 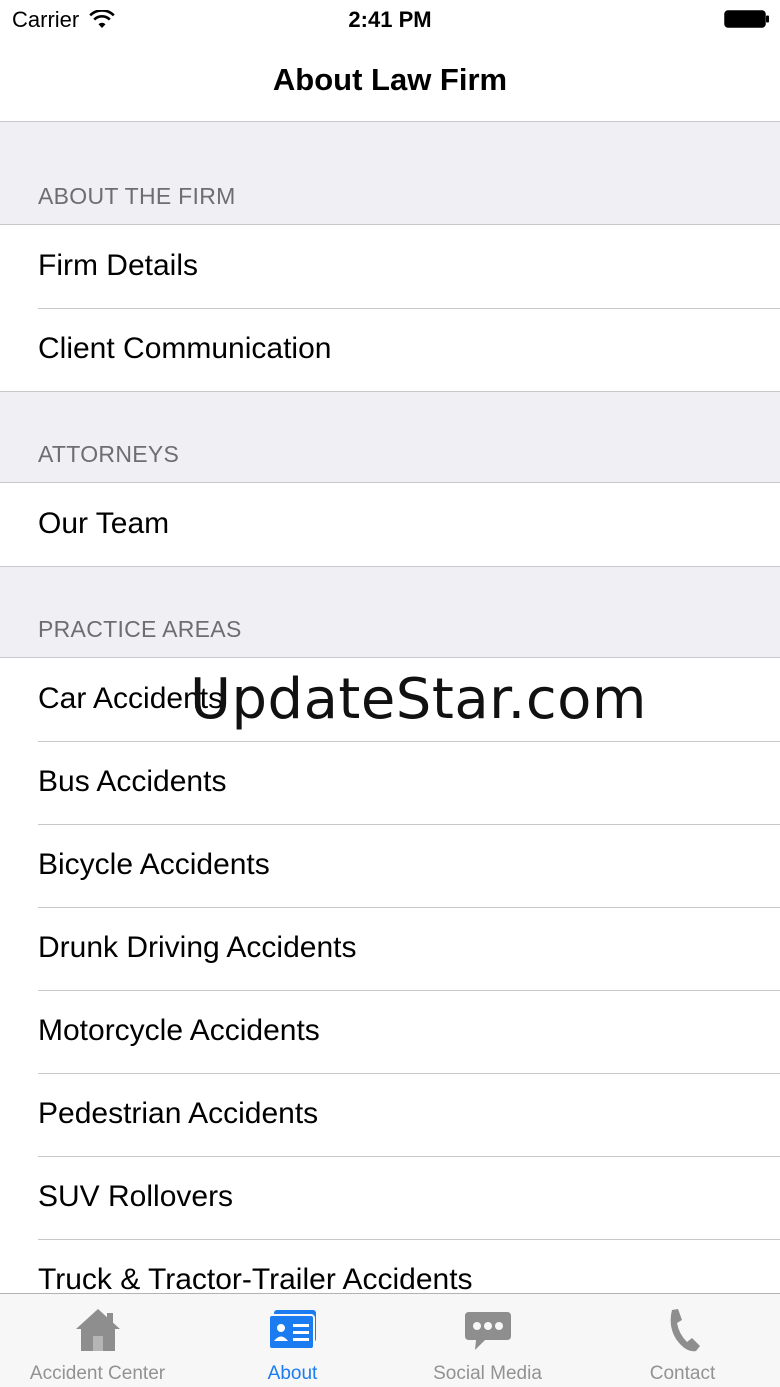 I want to click on status-bar: Carrier 2:41 PM, so click(x=390, y=20).